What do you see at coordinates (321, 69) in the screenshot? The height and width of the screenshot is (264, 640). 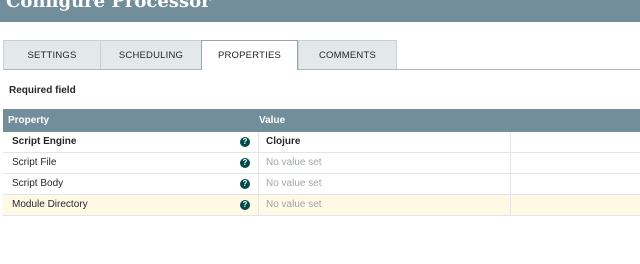 I see `tab-divider` at bounding box center [321, 69].